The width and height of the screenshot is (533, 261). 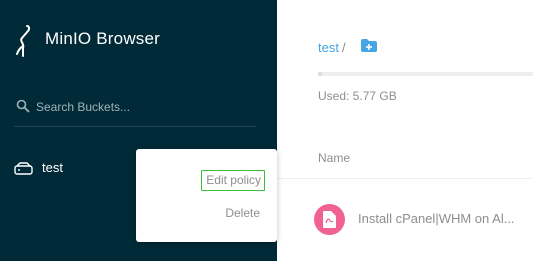 I want to click on bucket-context-menu: Edit policy Delete, so click(x=206, y=195).